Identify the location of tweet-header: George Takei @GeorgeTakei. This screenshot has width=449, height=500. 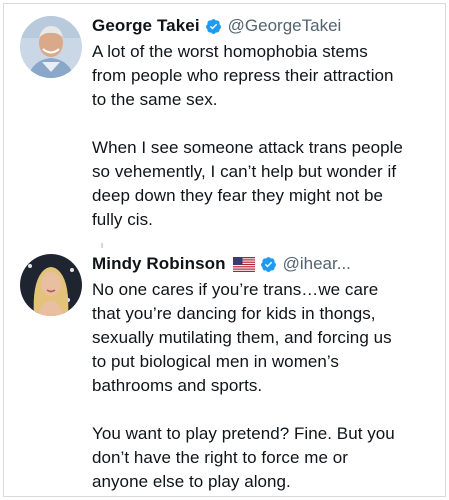
(265, 26).